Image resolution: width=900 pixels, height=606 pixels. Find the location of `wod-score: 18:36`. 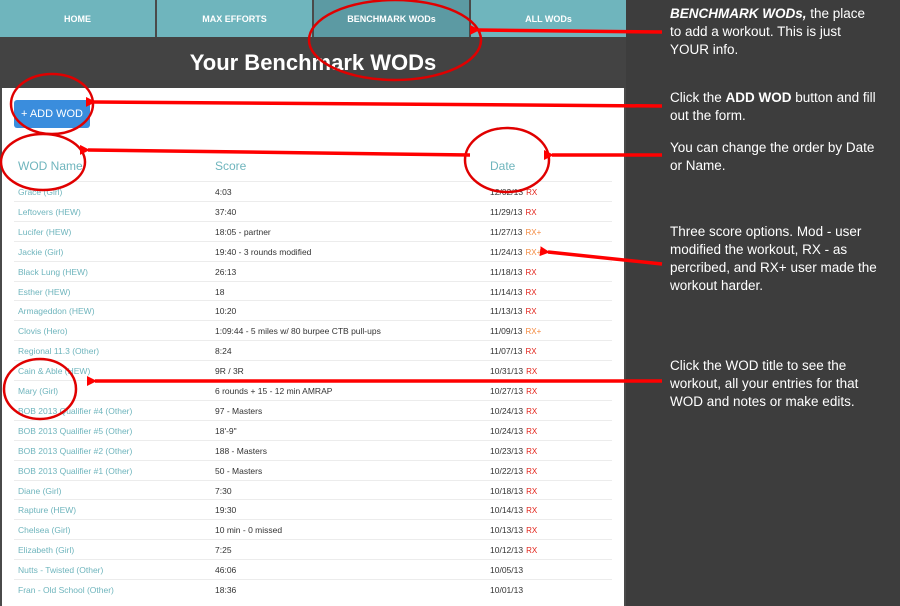

wod-score: 18:36 is located at coordinates (226, 590).